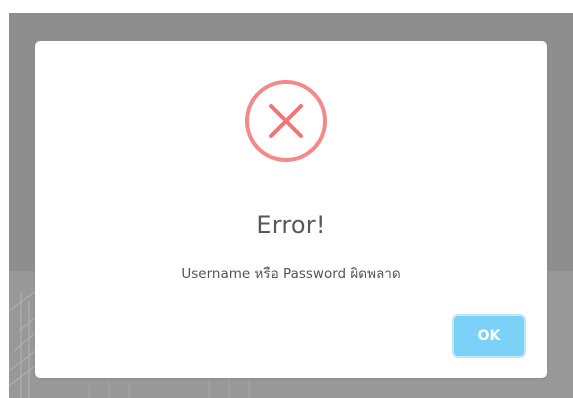 The width and height of the screenshot is (573, 398). What do you see at coordinates (291, 274) in the screenshot?
I see `dialog-message: Username หรือ Password ผิดพลาด` at bounding box center [291, 274].